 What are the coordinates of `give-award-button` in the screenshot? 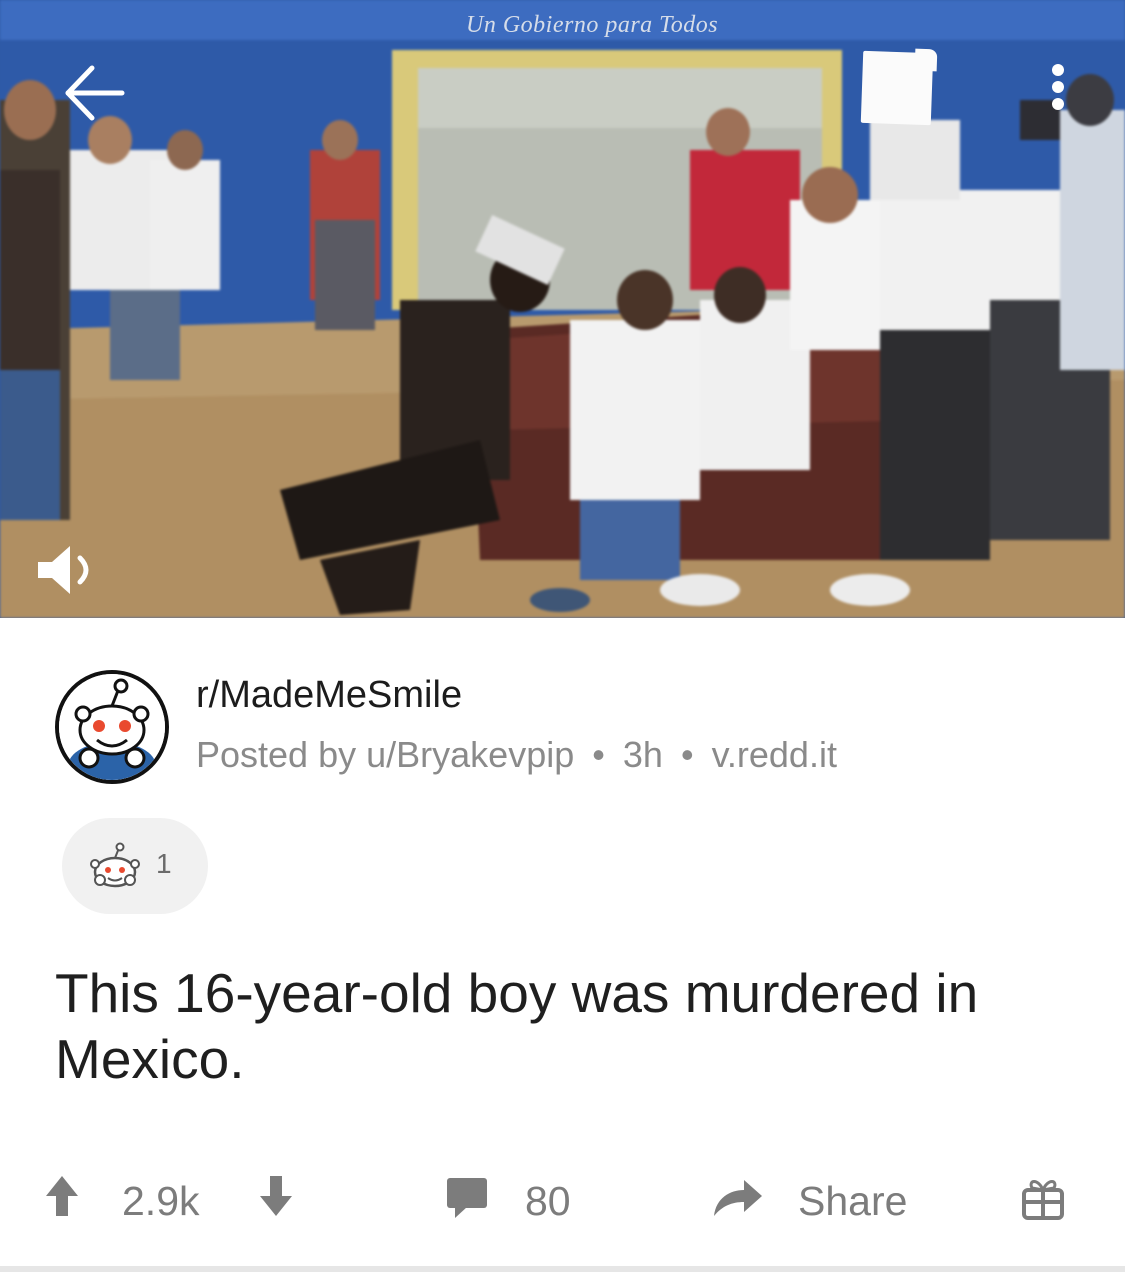 It's located at (1043, 1199).